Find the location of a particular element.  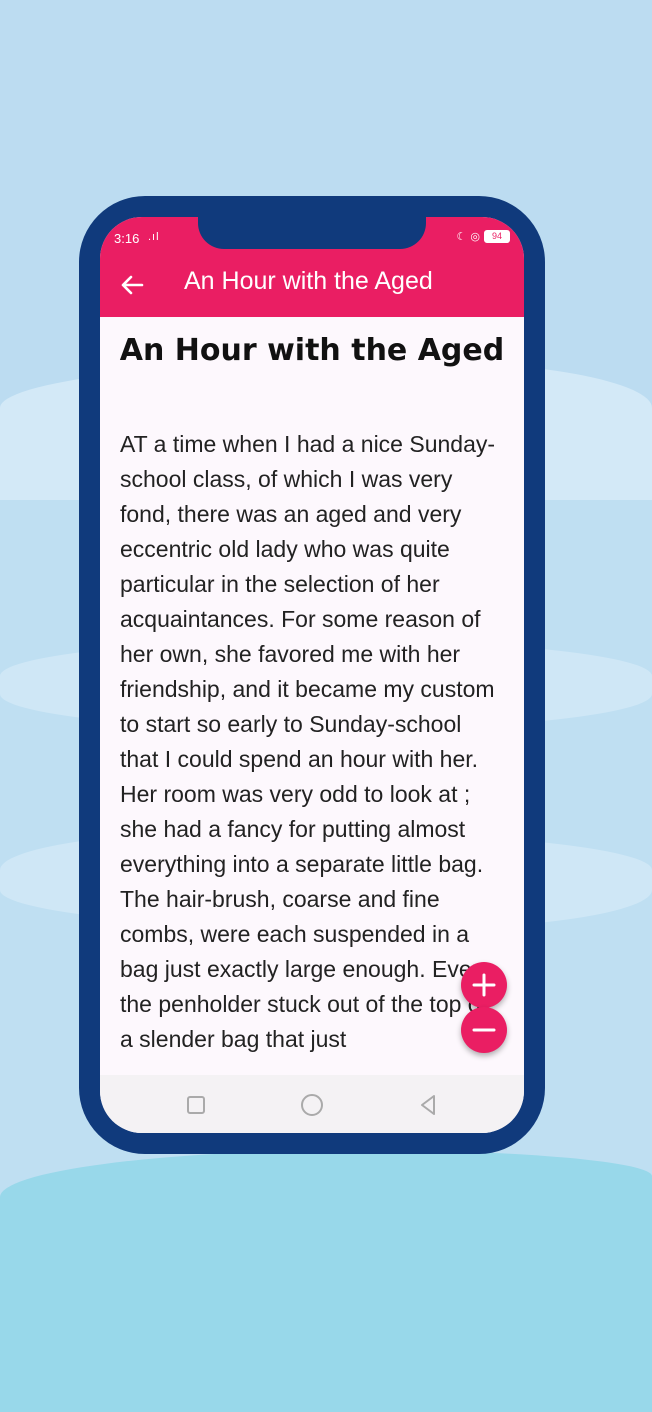

minus-icon is located at coordinates (484, 1030).